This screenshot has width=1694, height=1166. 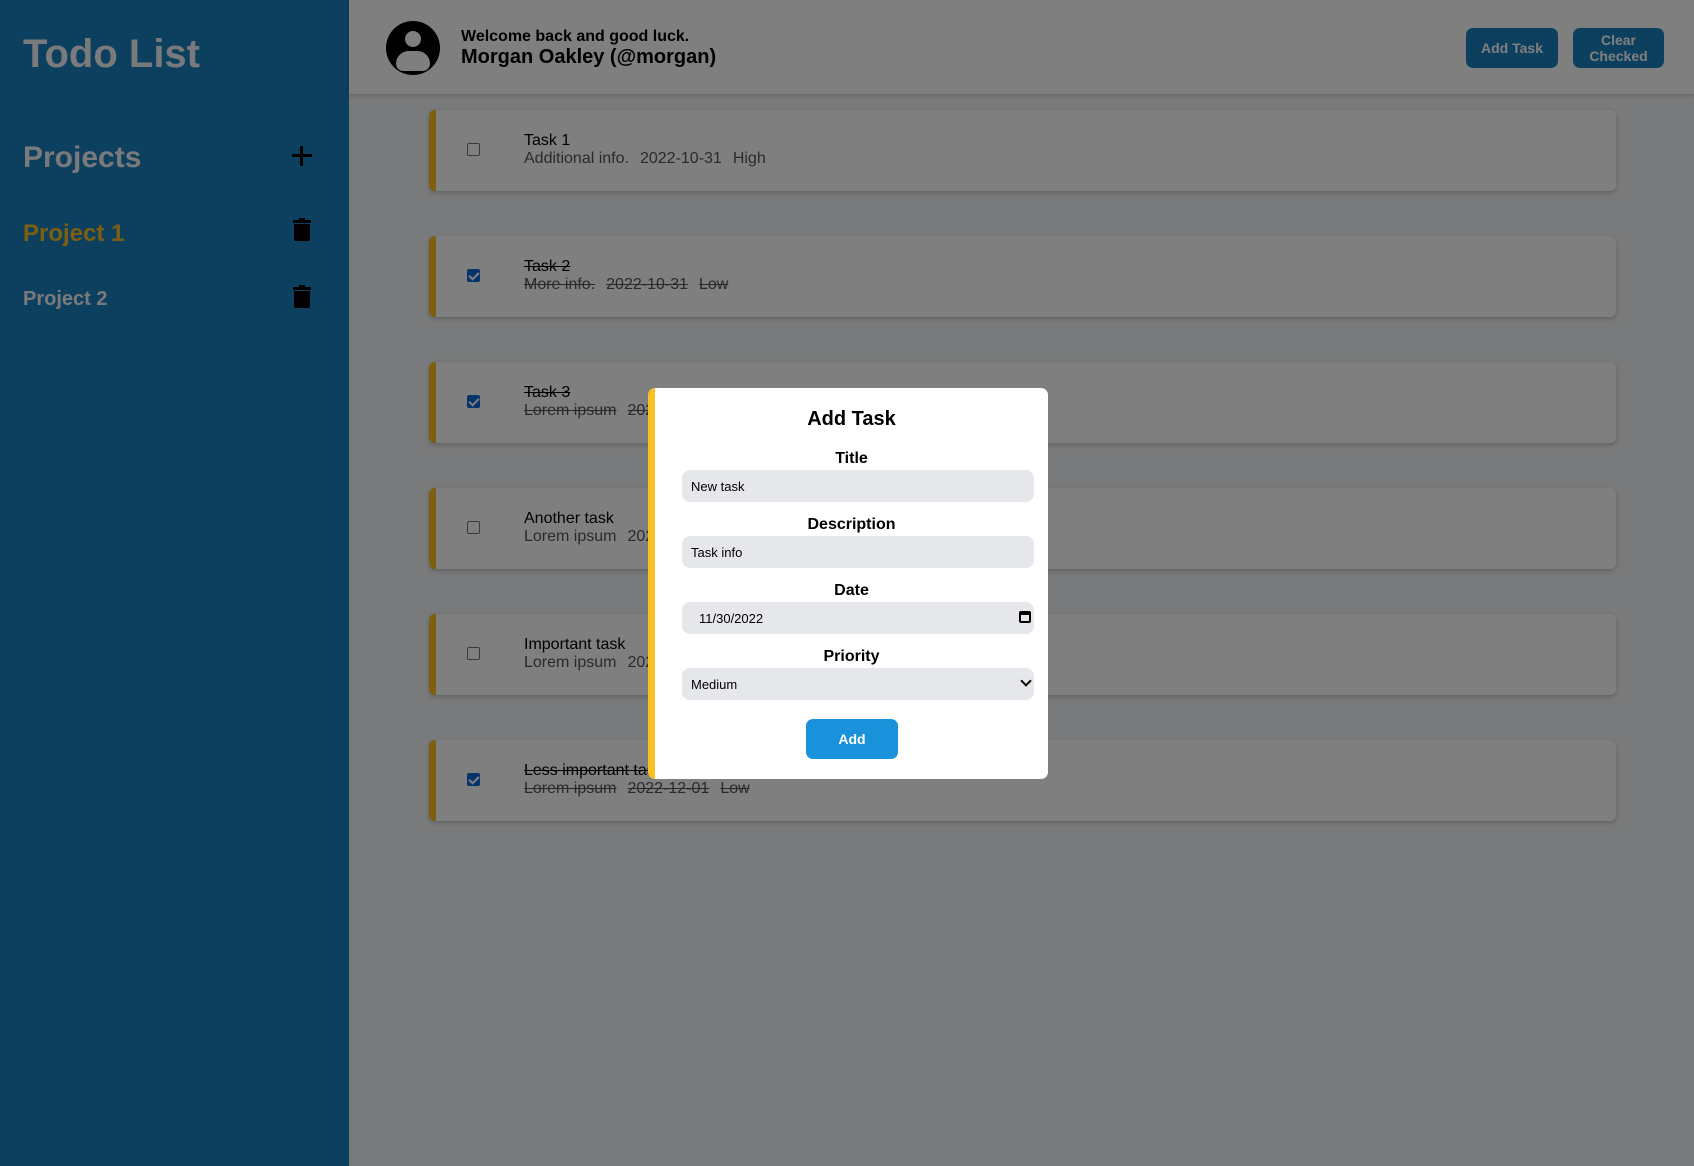 What do you see at coordinates (851, 656) in the screenshot?
I see `priority-label: Priority` at bounding box center [851, 656].